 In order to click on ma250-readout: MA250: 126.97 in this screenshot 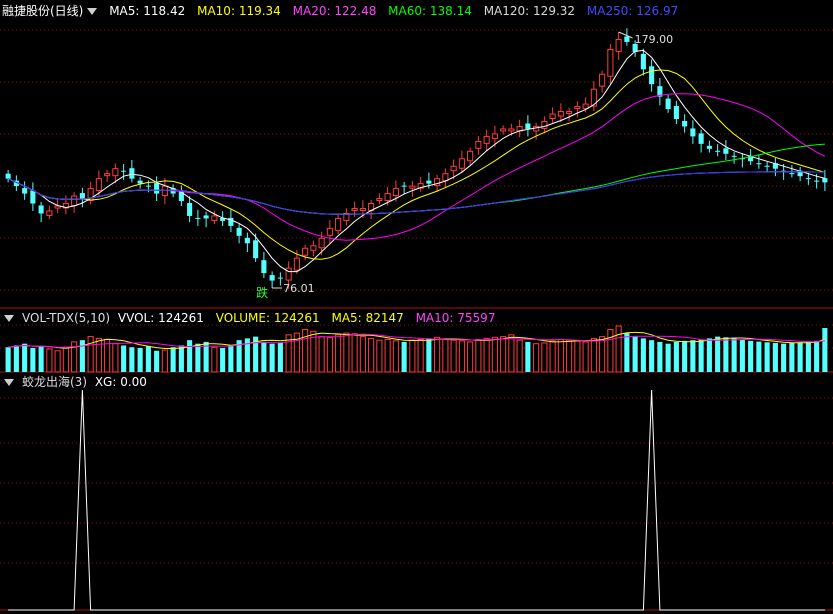, I will do `click(632, 11)`.